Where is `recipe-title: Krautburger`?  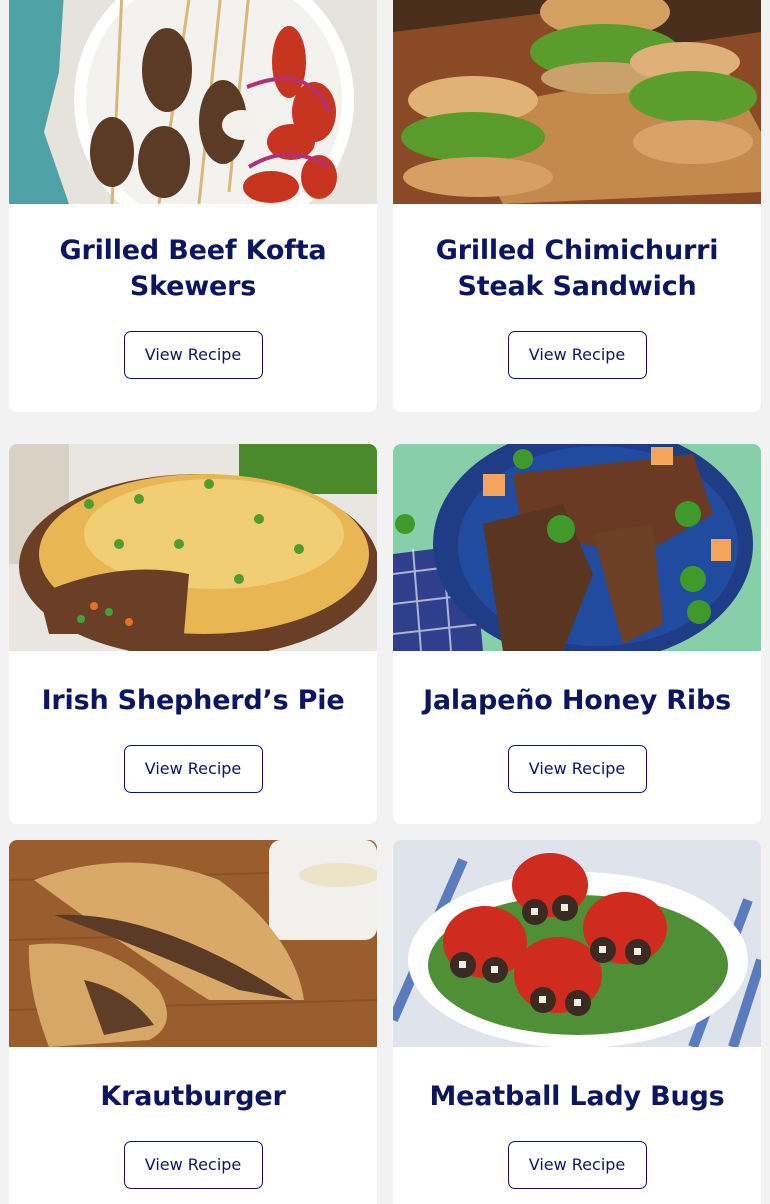 recipe-title: Krautburger is located at coordinates (193, 1097).